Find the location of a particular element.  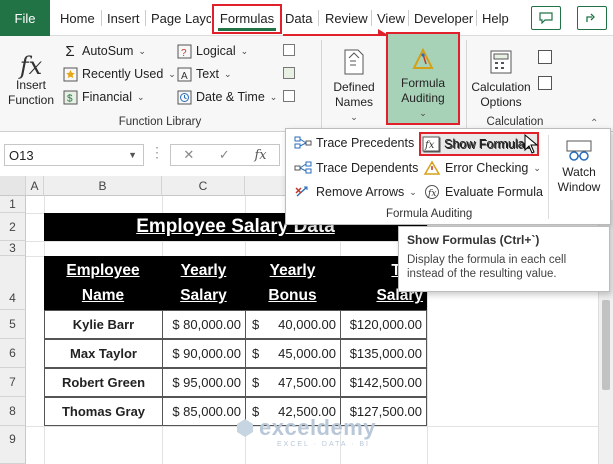

row-header: 3 is located at coordinates (13, 248).